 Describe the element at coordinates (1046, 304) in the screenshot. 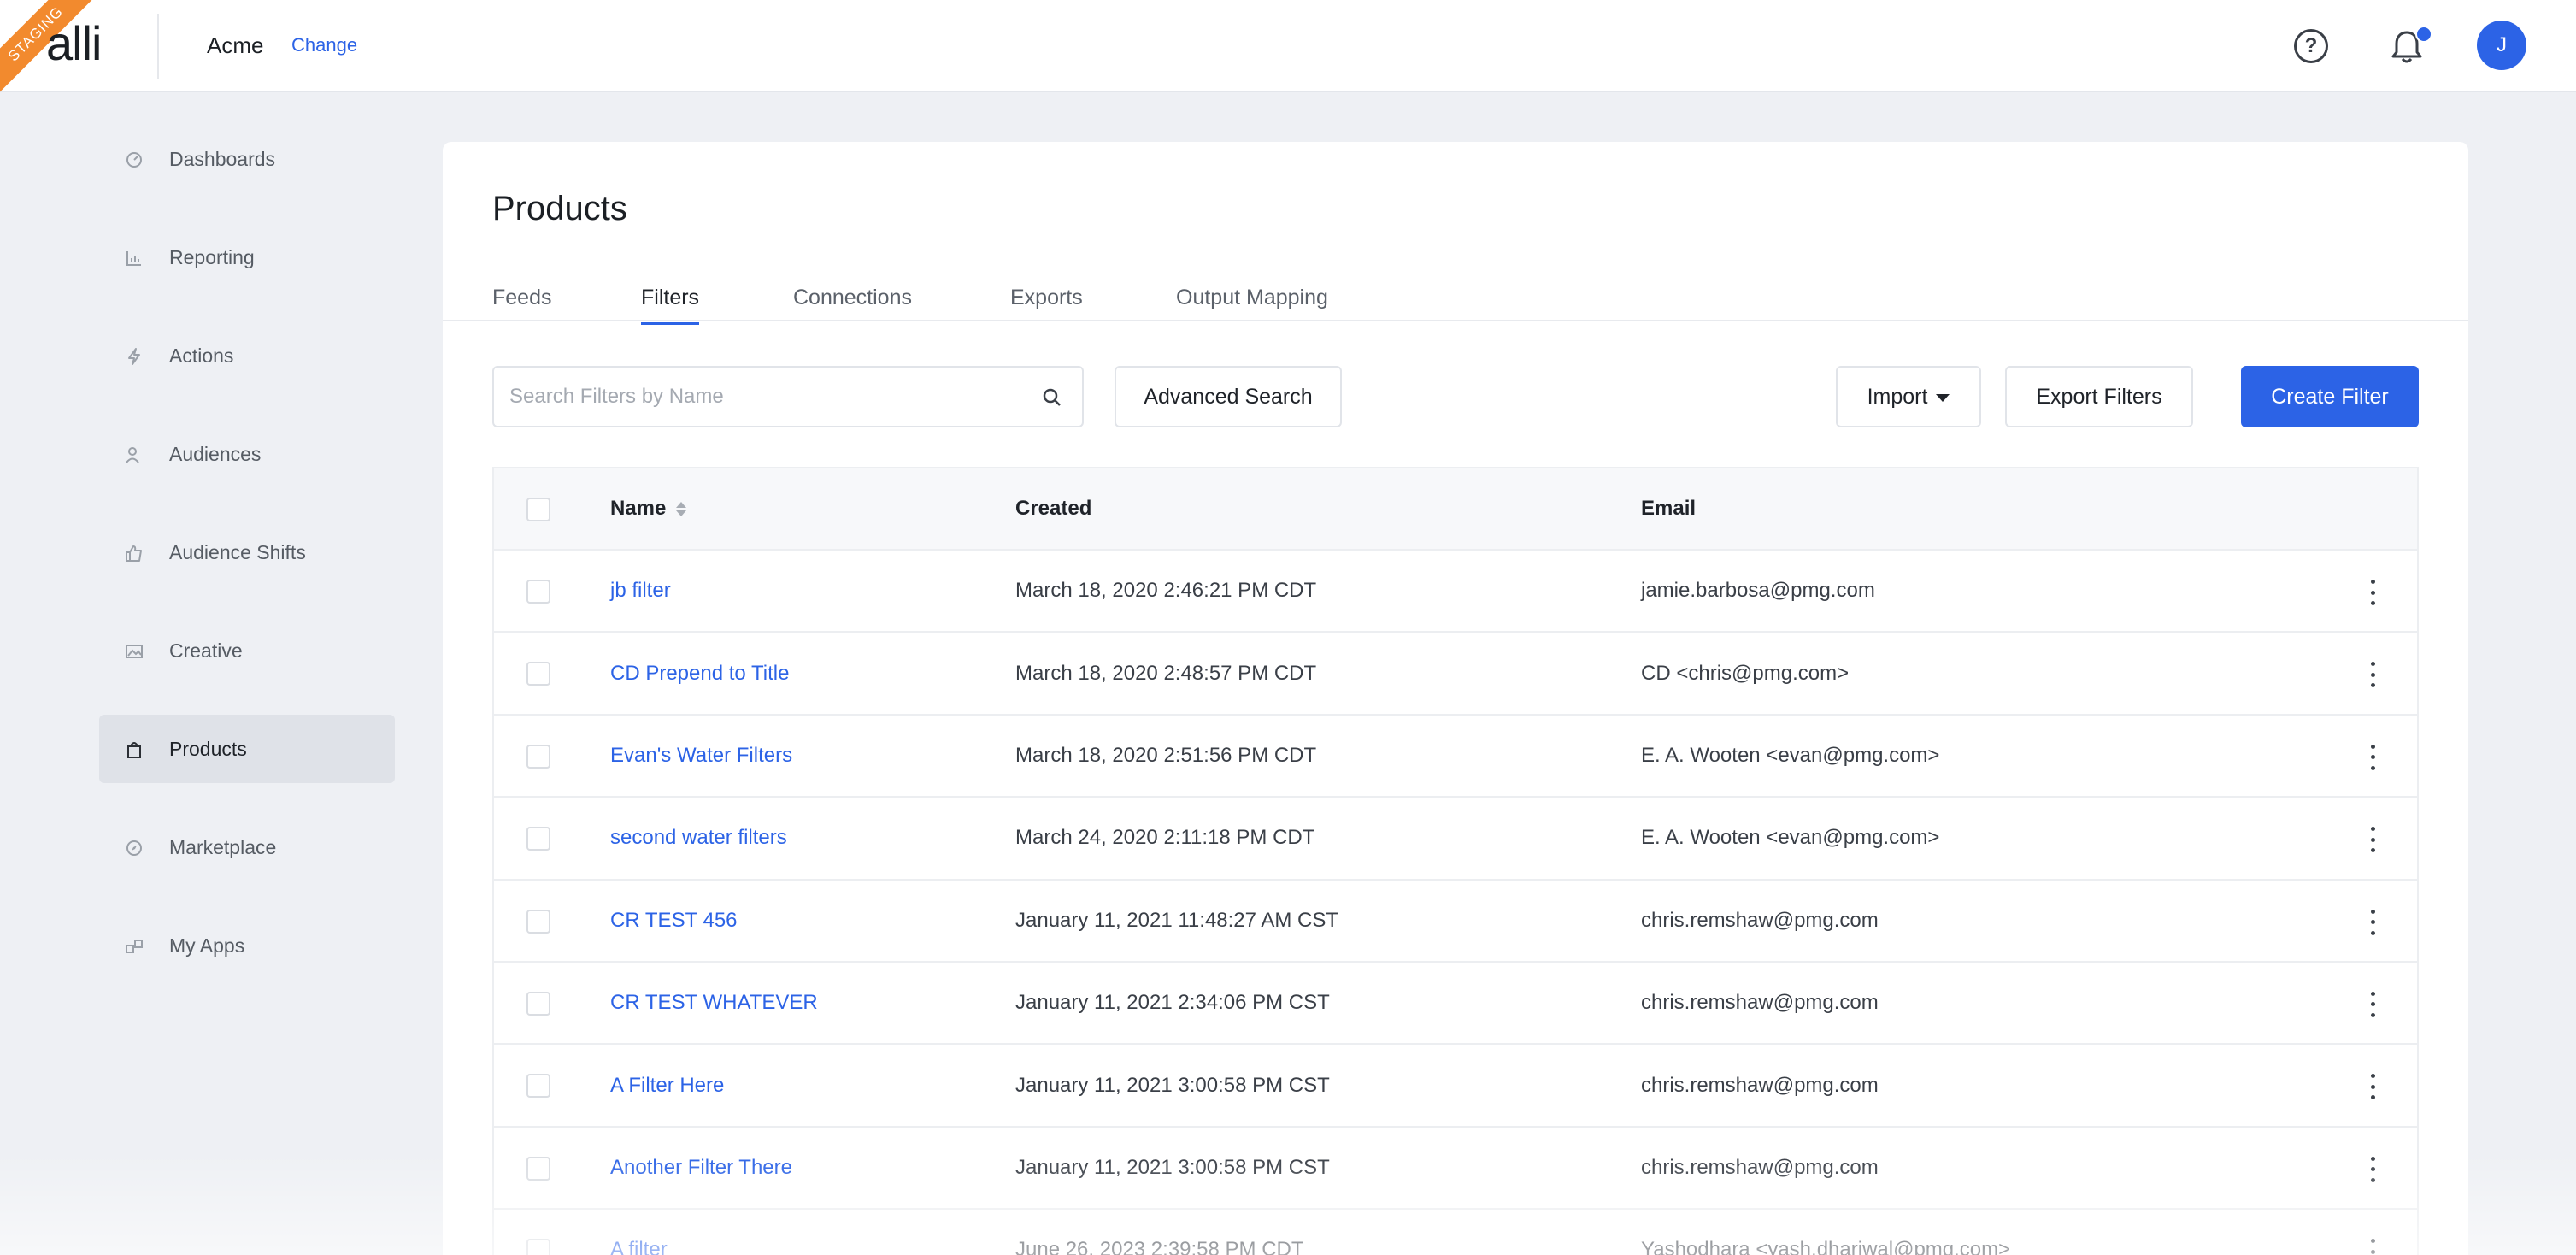

I see `tab-exports: Exports` at that location.